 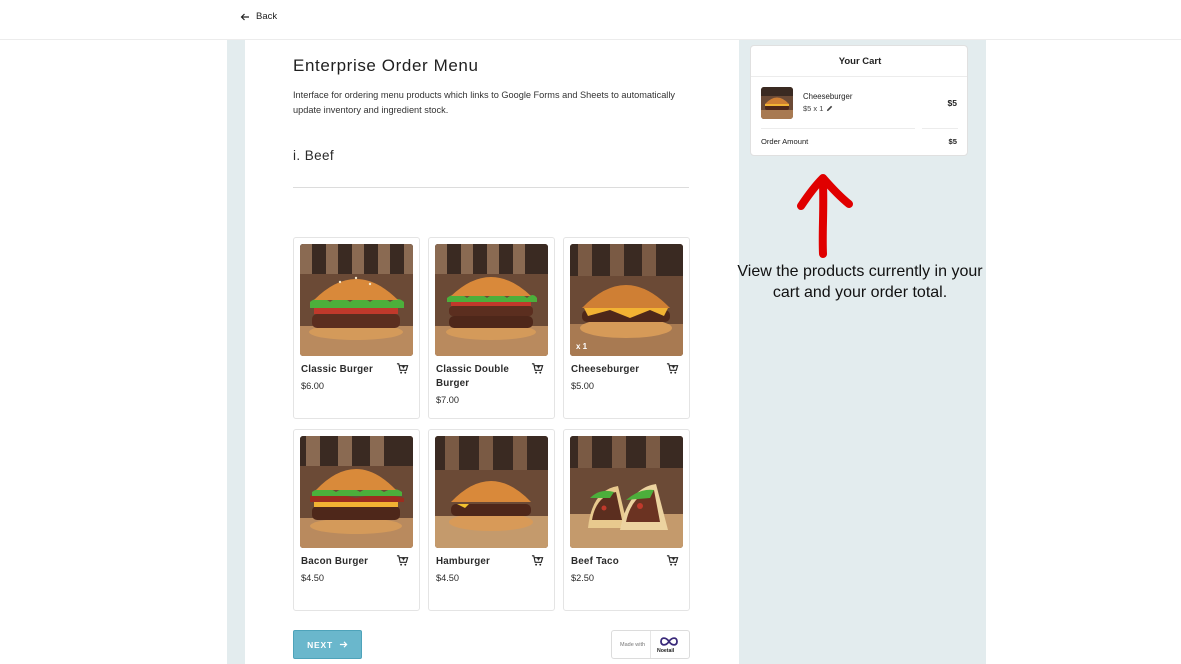 I want to click on cart-item-quantity: $5 x 1, so click(x=818, y=108).